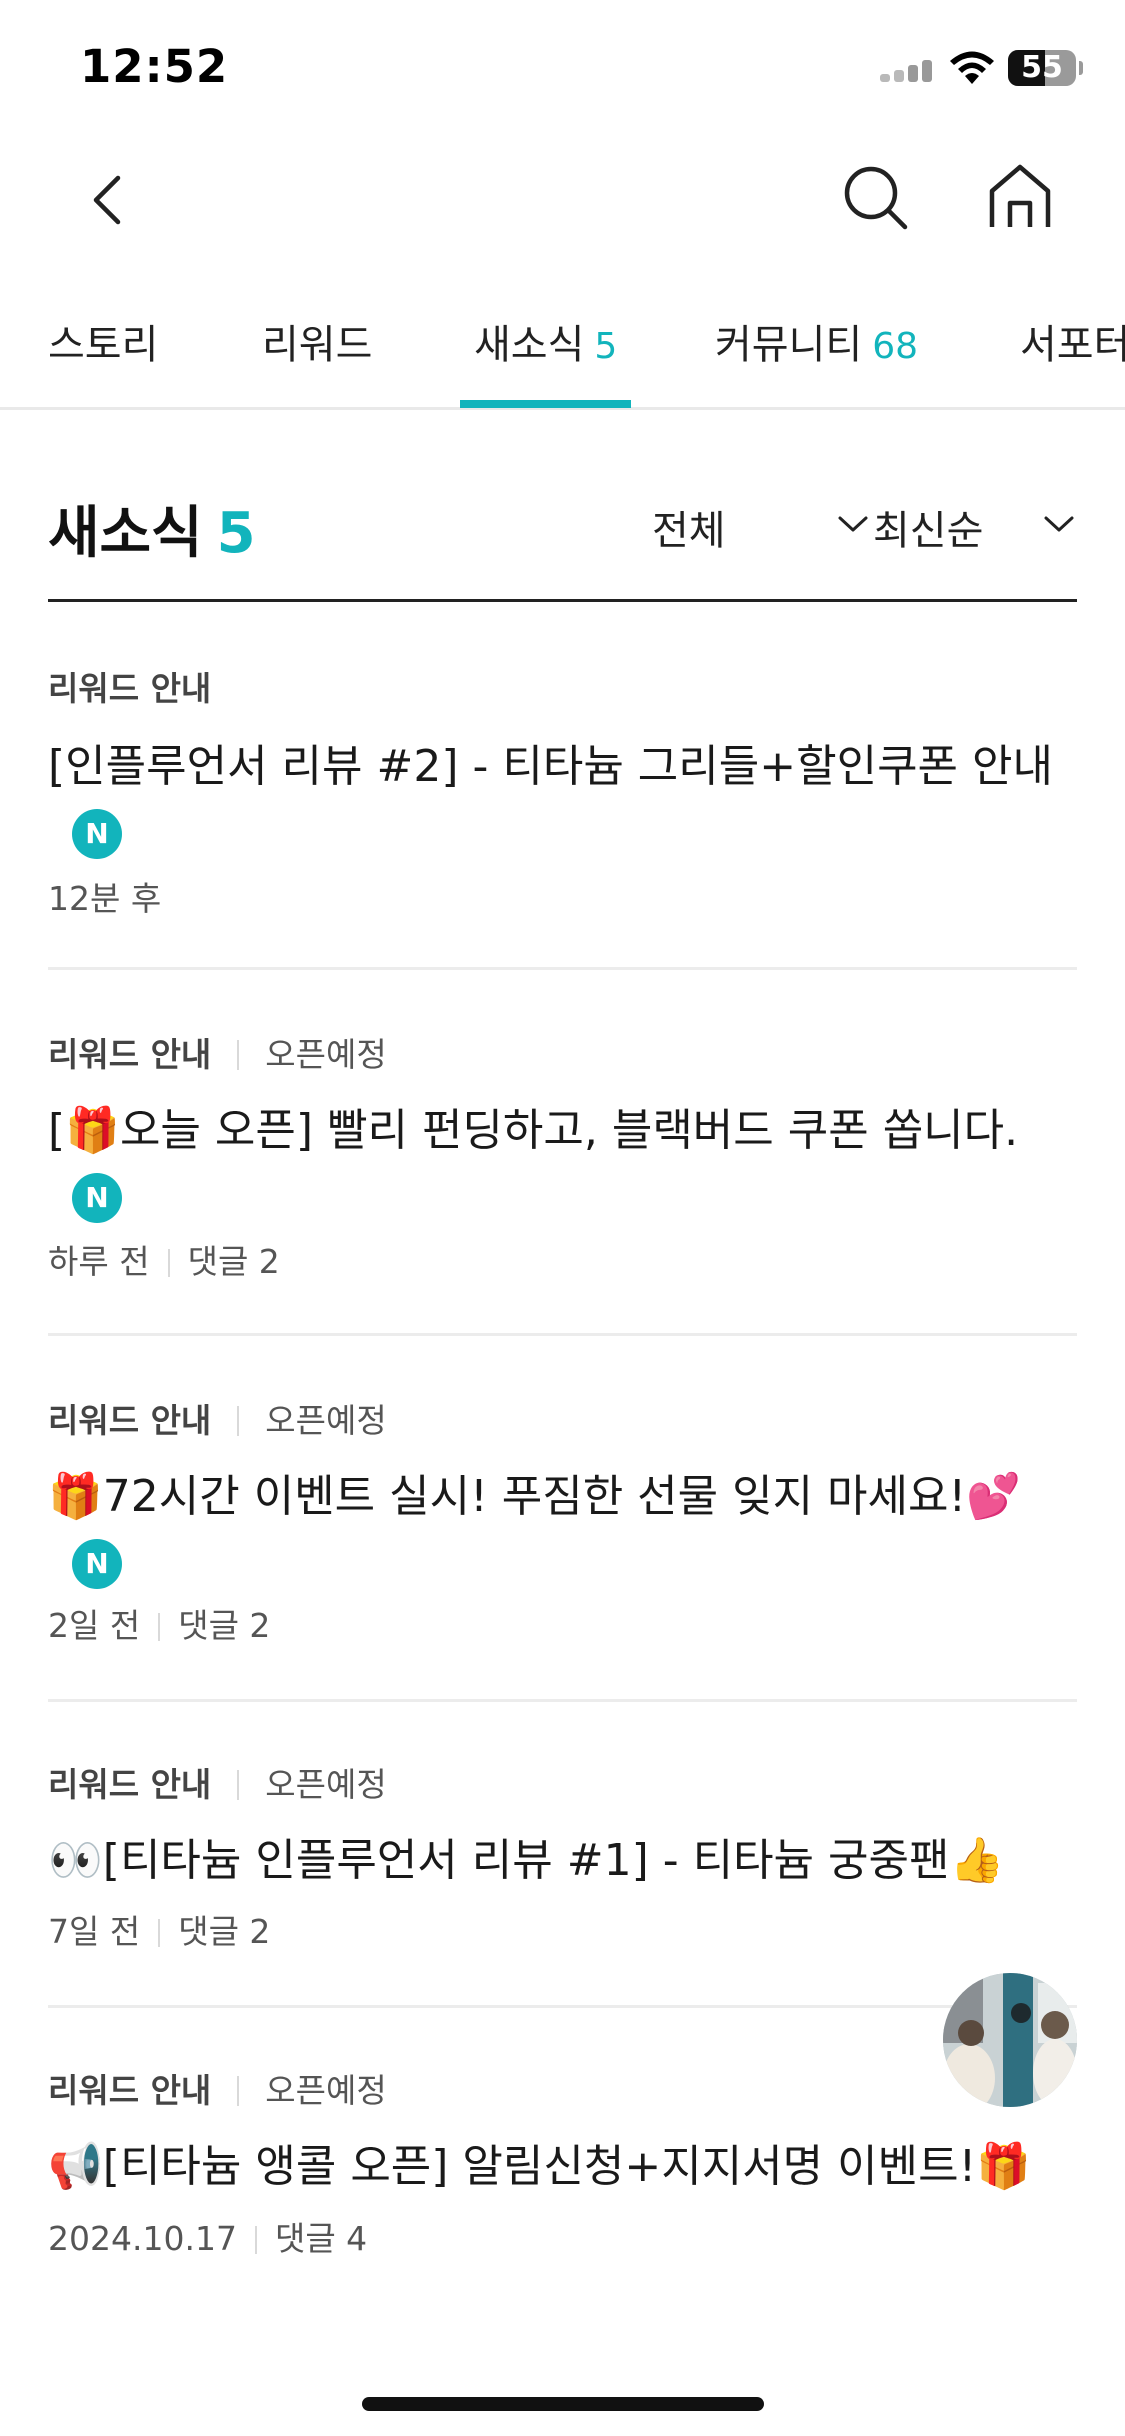  Describe the element at coordinates (110, 200) in the screenshot. I see `chevron-left-icon` at that location.